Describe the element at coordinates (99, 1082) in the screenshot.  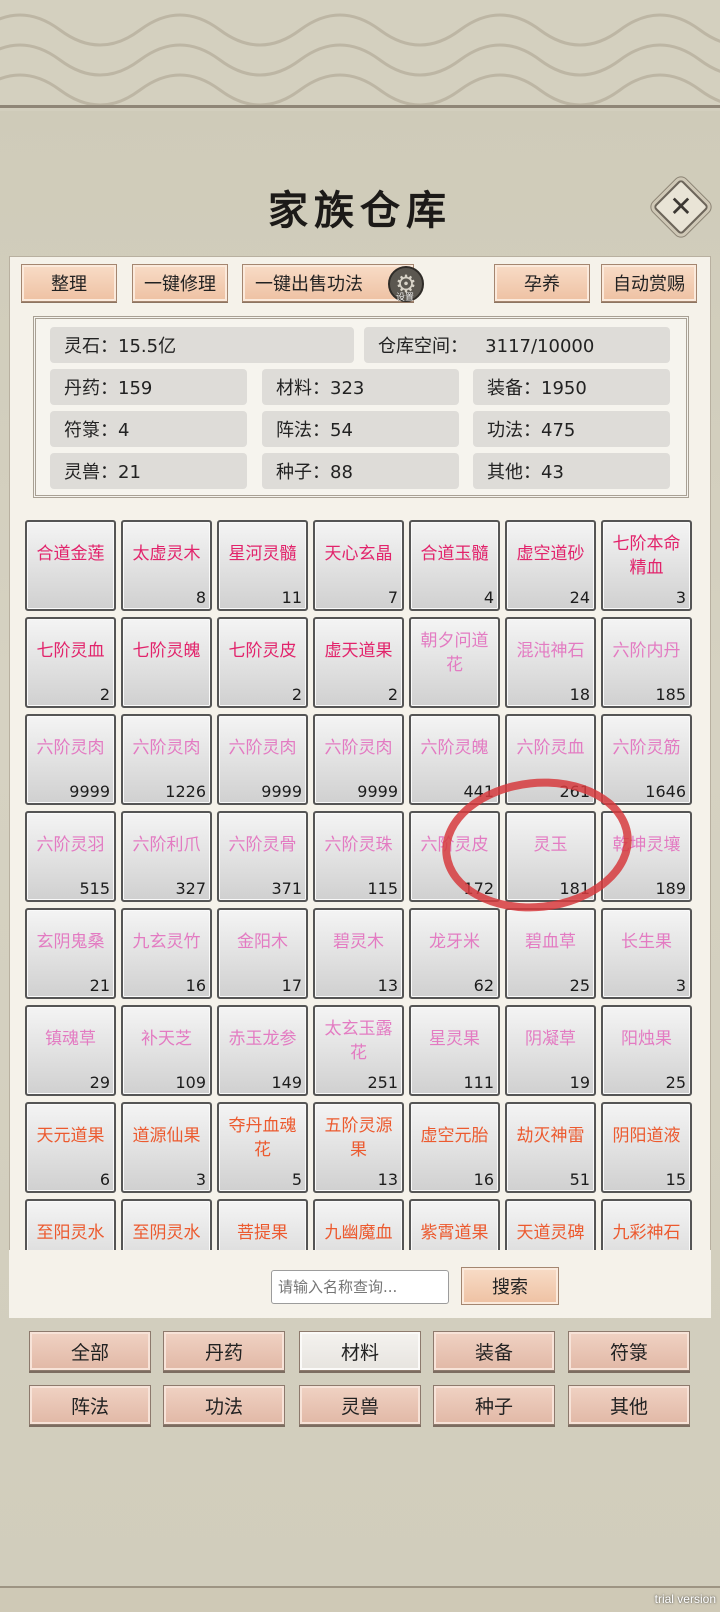
I see `item-count: 29` at that location.